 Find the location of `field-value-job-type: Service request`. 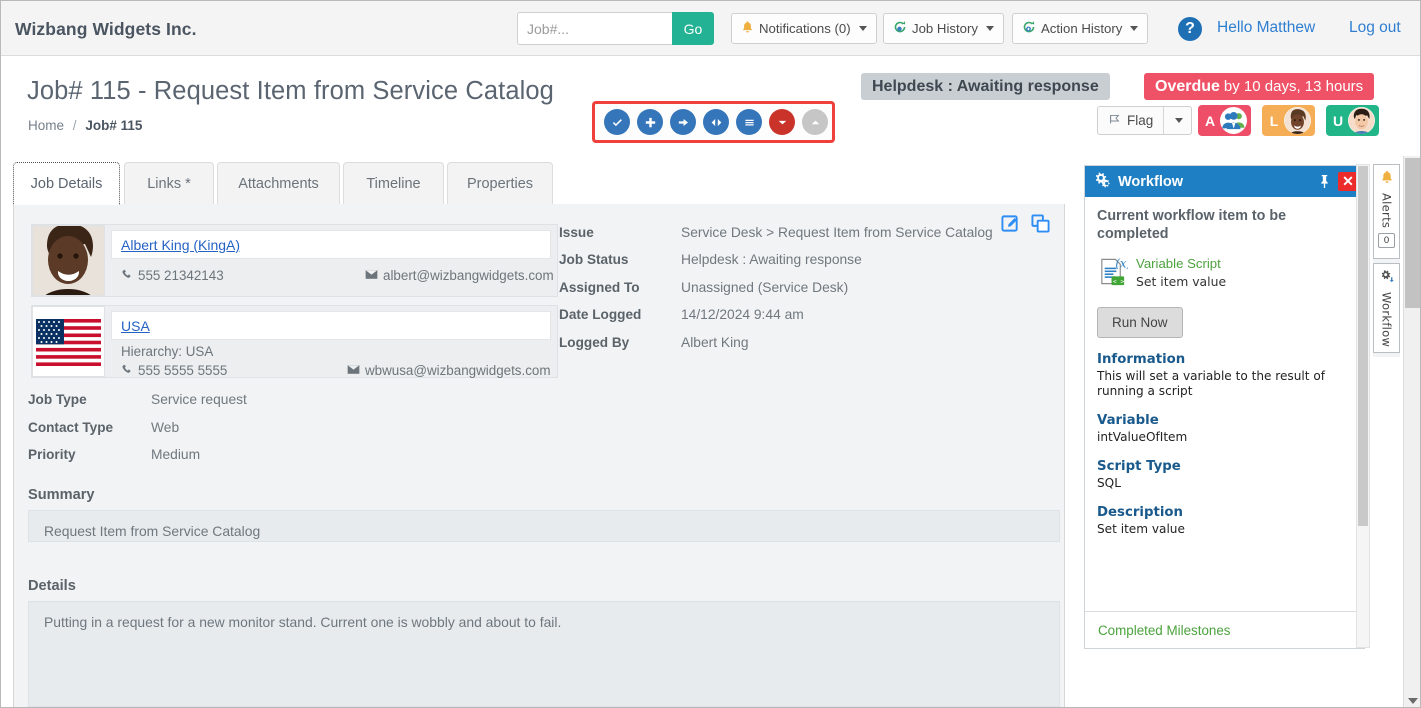

field-value-job-type: Service request is located at coordinates (199, 399).